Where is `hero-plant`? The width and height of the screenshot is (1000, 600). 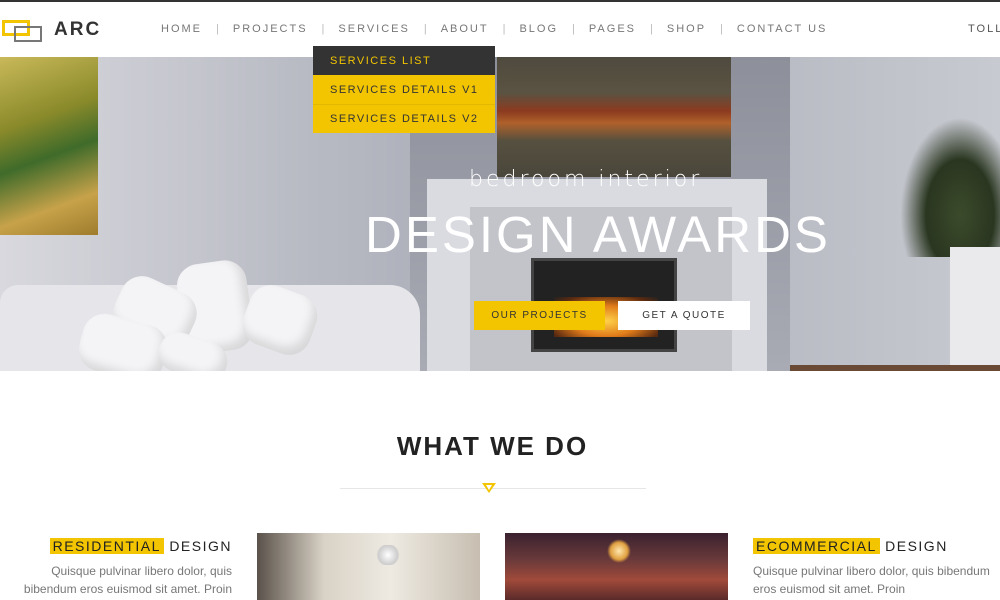
hero-plant is located at coordinates (950, 187).